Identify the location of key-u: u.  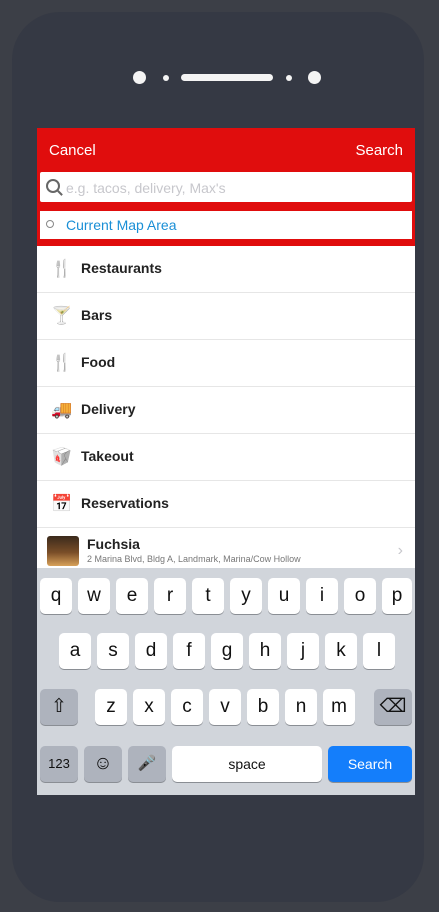
(284, 596).